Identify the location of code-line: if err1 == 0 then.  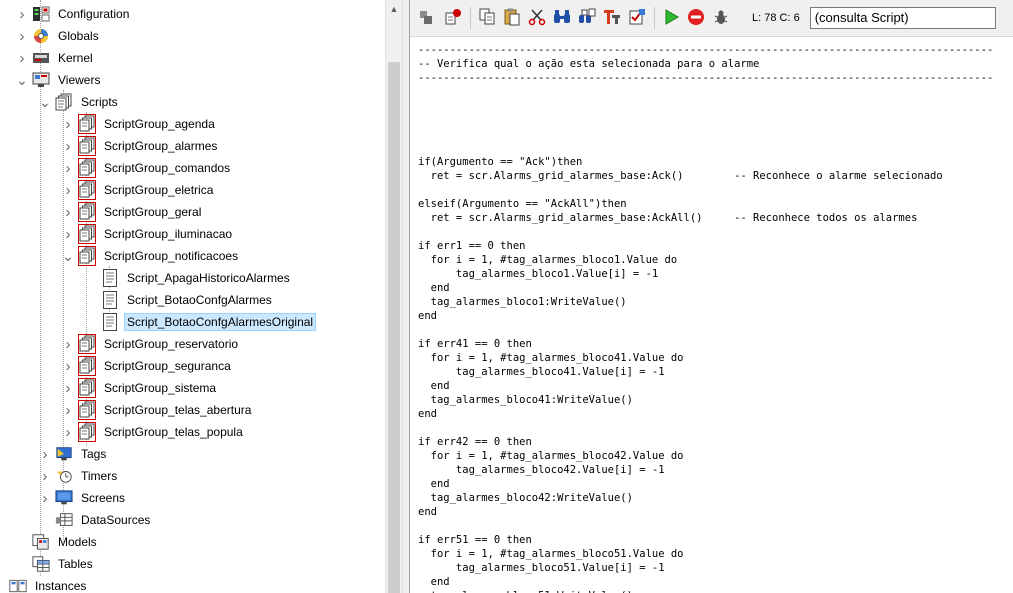
(472, 246).